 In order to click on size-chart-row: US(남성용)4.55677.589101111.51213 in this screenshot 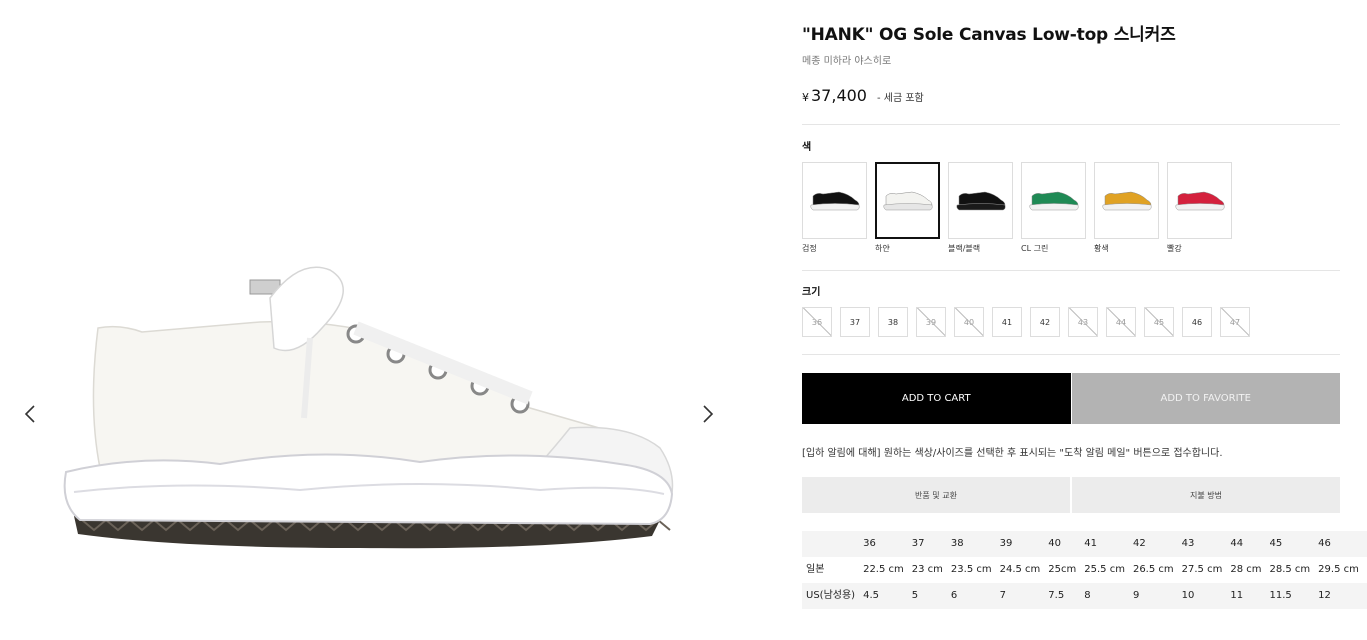, I will do `click(1084, 596)`.